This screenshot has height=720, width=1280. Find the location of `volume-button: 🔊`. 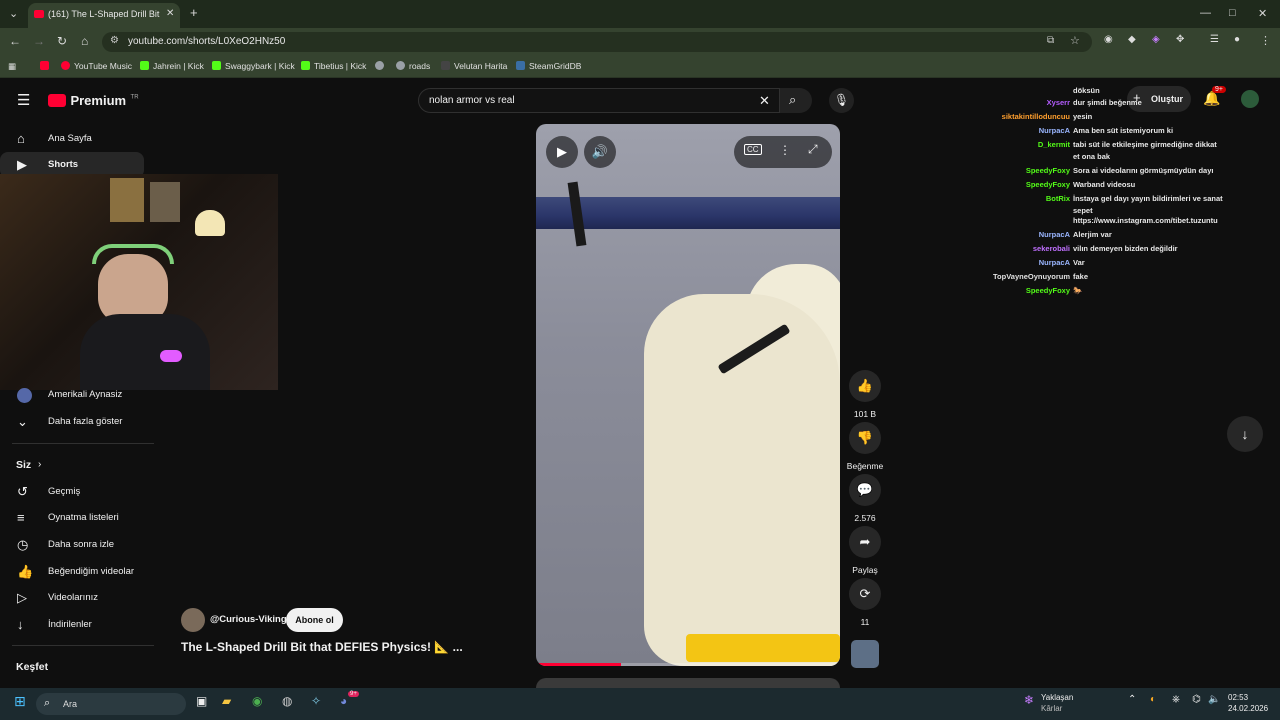

volume-button: 🔊 is located at coordinates (600, 152).